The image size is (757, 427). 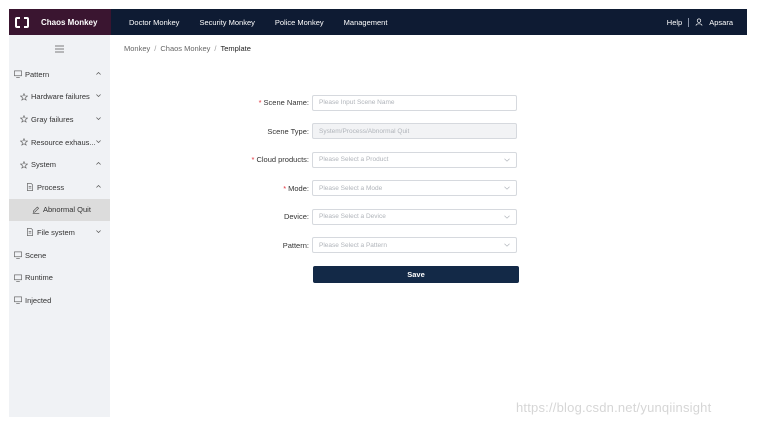 What do you see at coordinates (366, 22) in the screenshot?
I see `nav-management: Management` at bounding box center [366, 22].